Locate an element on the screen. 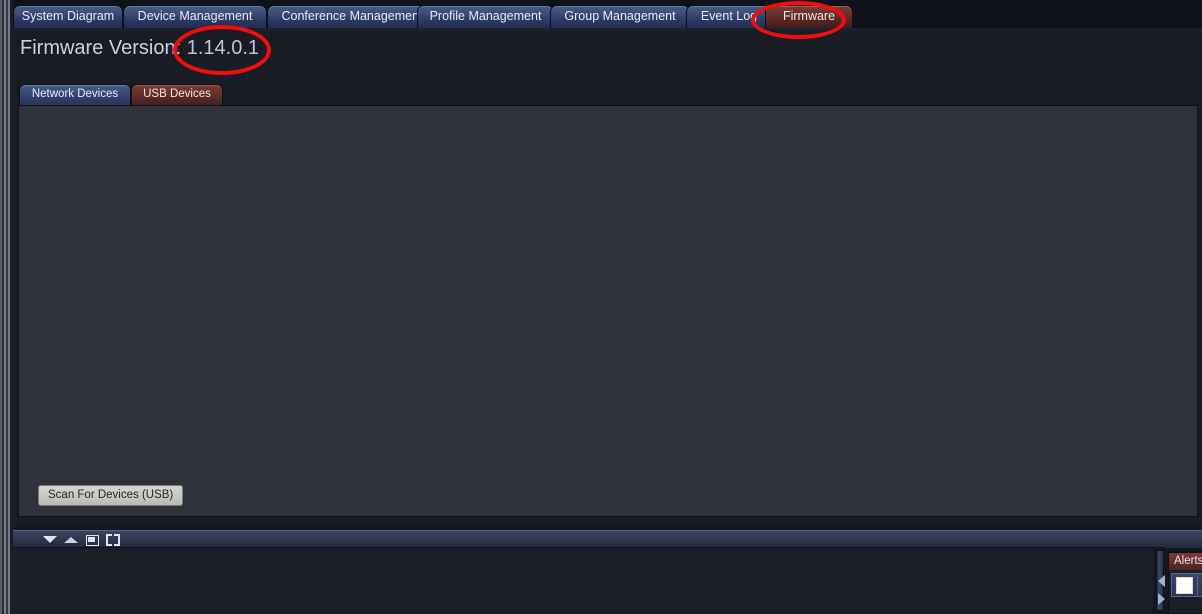  chevron-left-icon is located at coordinates (1161, 581).